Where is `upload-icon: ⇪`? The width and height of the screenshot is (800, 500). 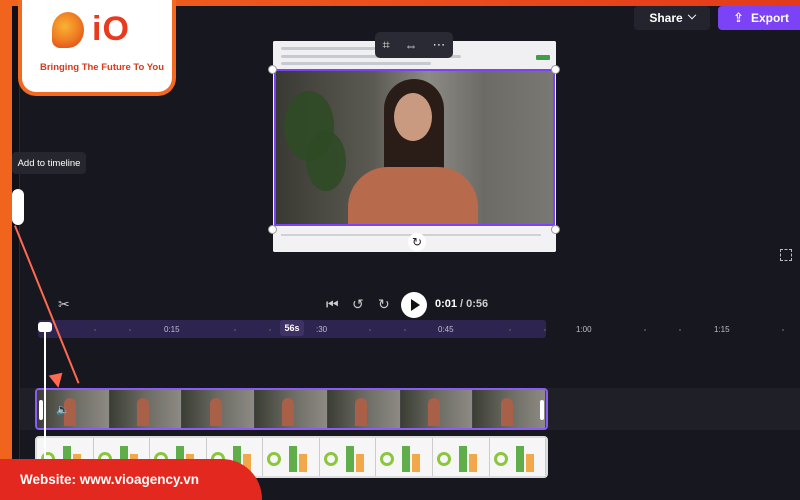 upload-icon: ⇪ is located at coordinates (738, 17).